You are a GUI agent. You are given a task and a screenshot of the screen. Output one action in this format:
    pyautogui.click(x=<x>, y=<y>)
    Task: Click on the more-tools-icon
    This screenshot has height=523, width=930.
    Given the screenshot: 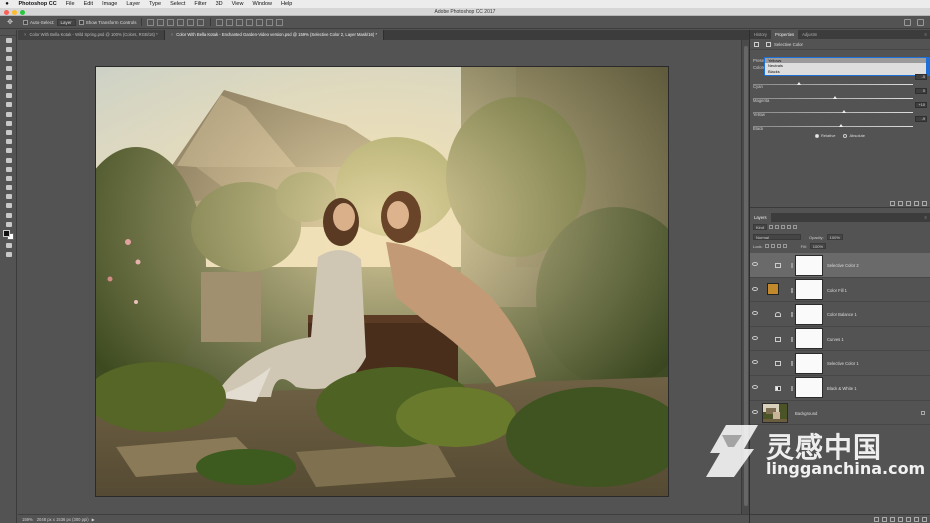 What is the action you would take?
    pyautogui.click(x=8, y=224)
    